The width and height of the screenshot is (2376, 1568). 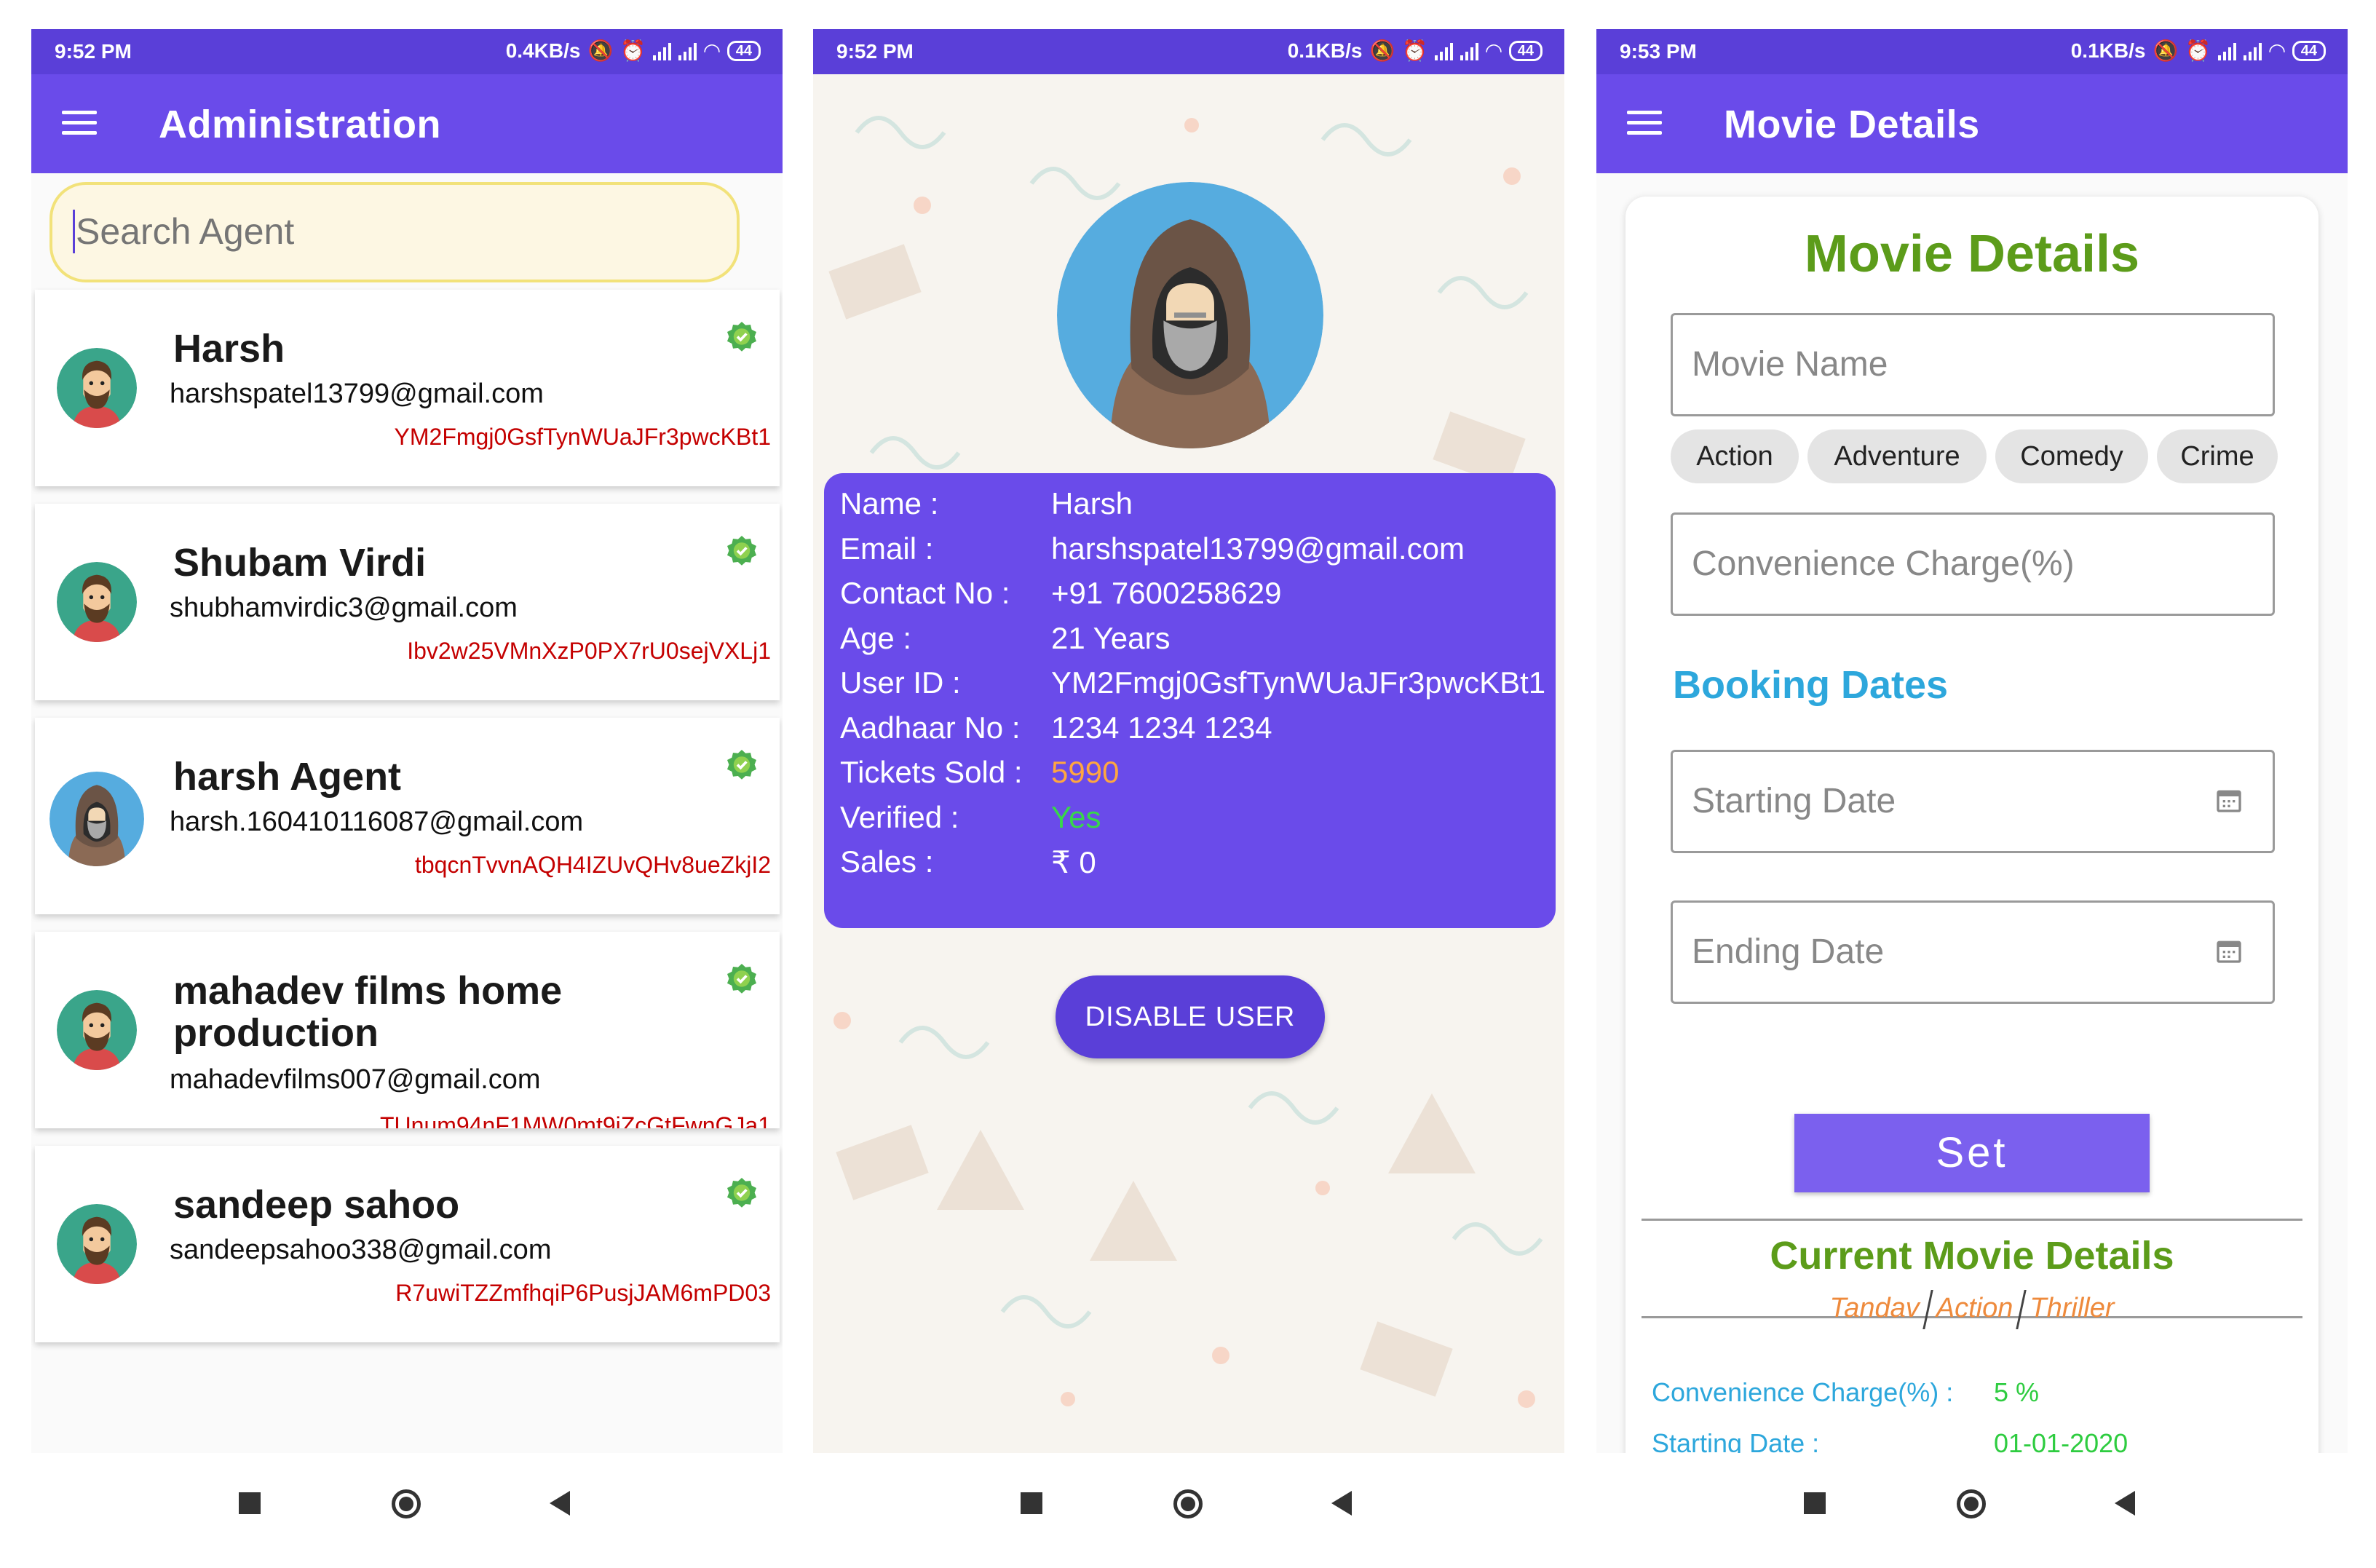 What do you see at coordinates (1811, 685) in the screenshot?
I see `booking-dates-title: Booking Dates` at bounding box center [1811, 685].